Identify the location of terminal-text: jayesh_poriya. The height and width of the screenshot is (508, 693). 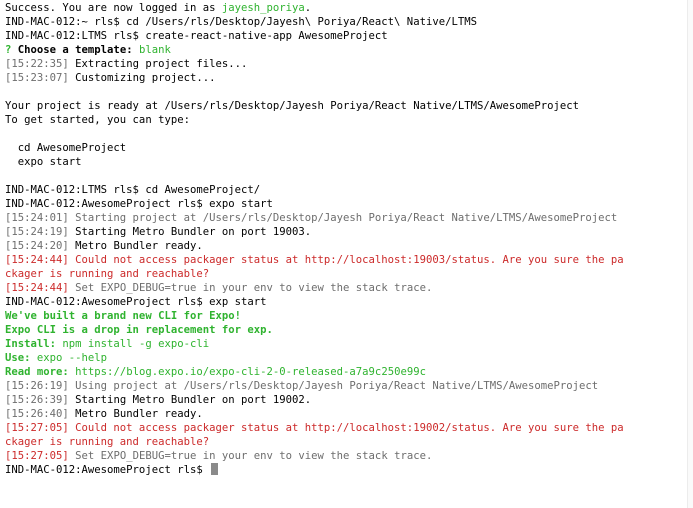
(263, 8).